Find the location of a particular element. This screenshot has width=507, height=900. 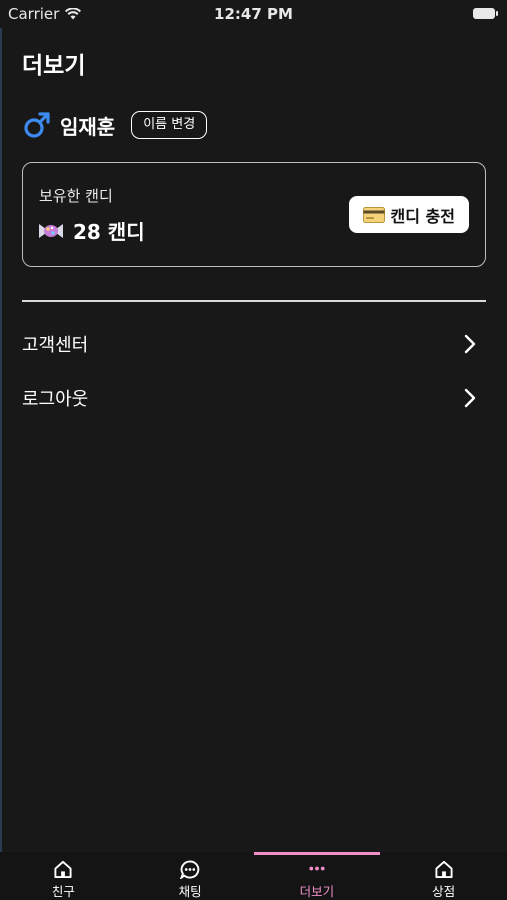

tab-bar: 친구 채팅 더보기 상점 is located at coordinates (253, 876).